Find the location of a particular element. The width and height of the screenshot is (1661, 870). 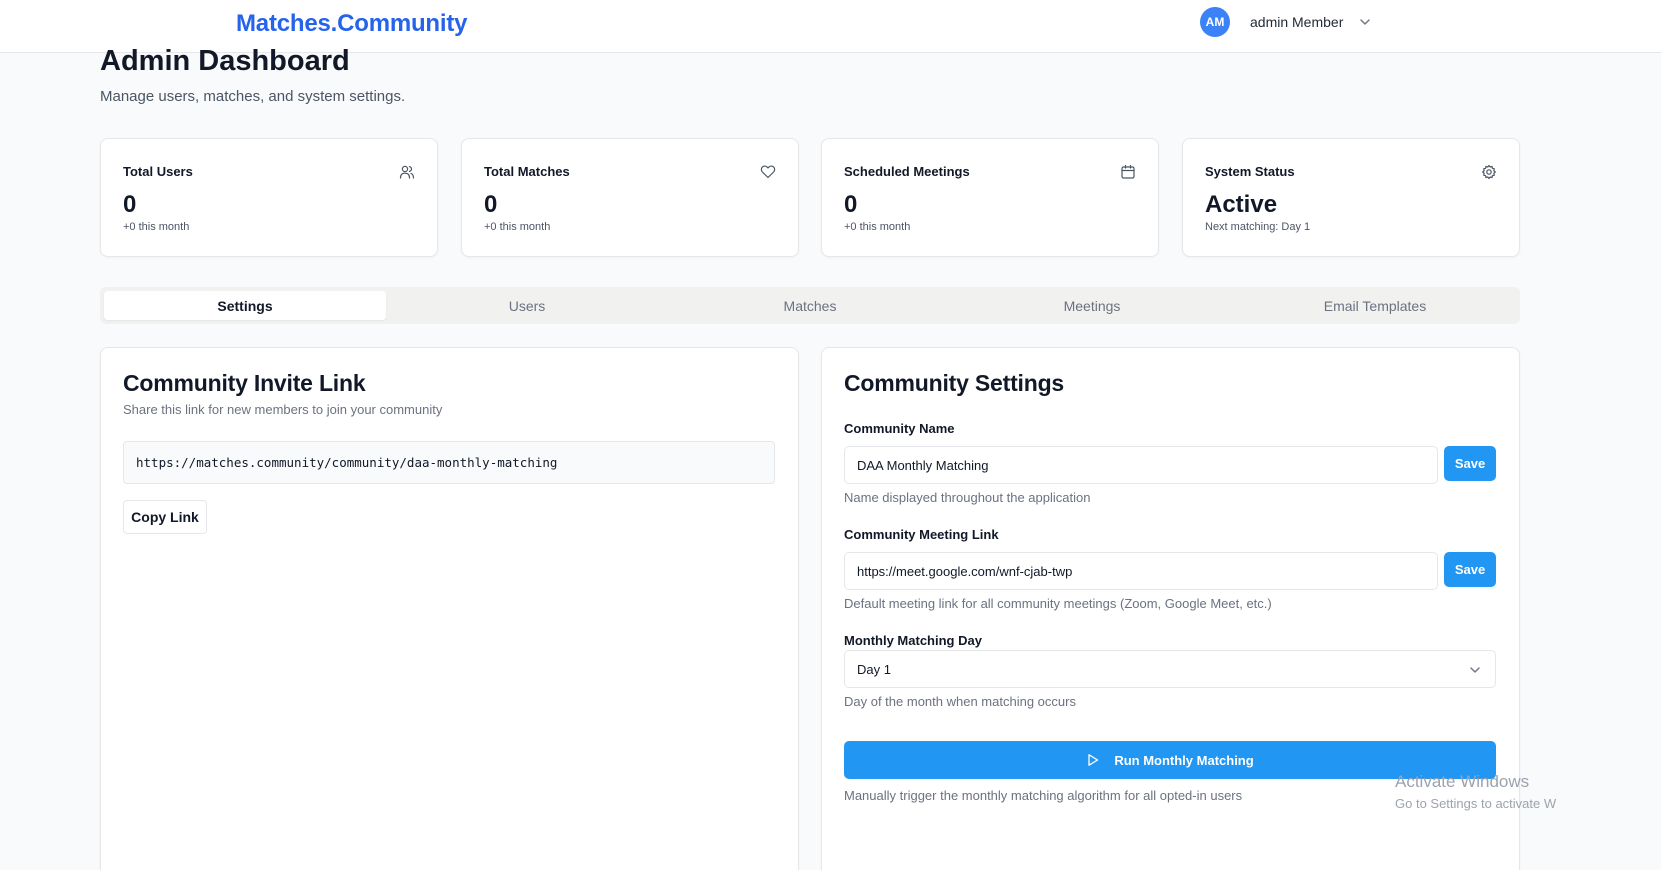

stat-card-total-matches: Total Matches 0 +0 this month is located at coordinates (630, 197).